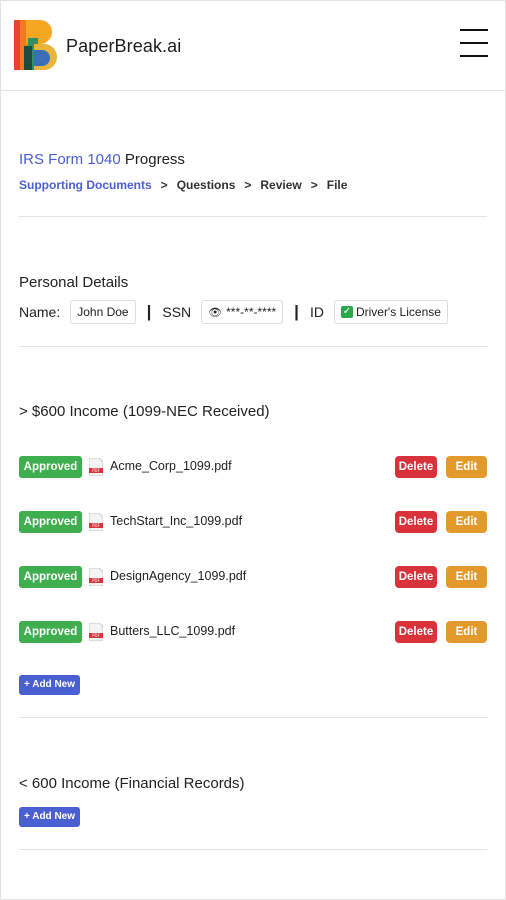  I want to click on income-over-600-heading: > $600 Income (1099-NEC Received), so click(144, 411).